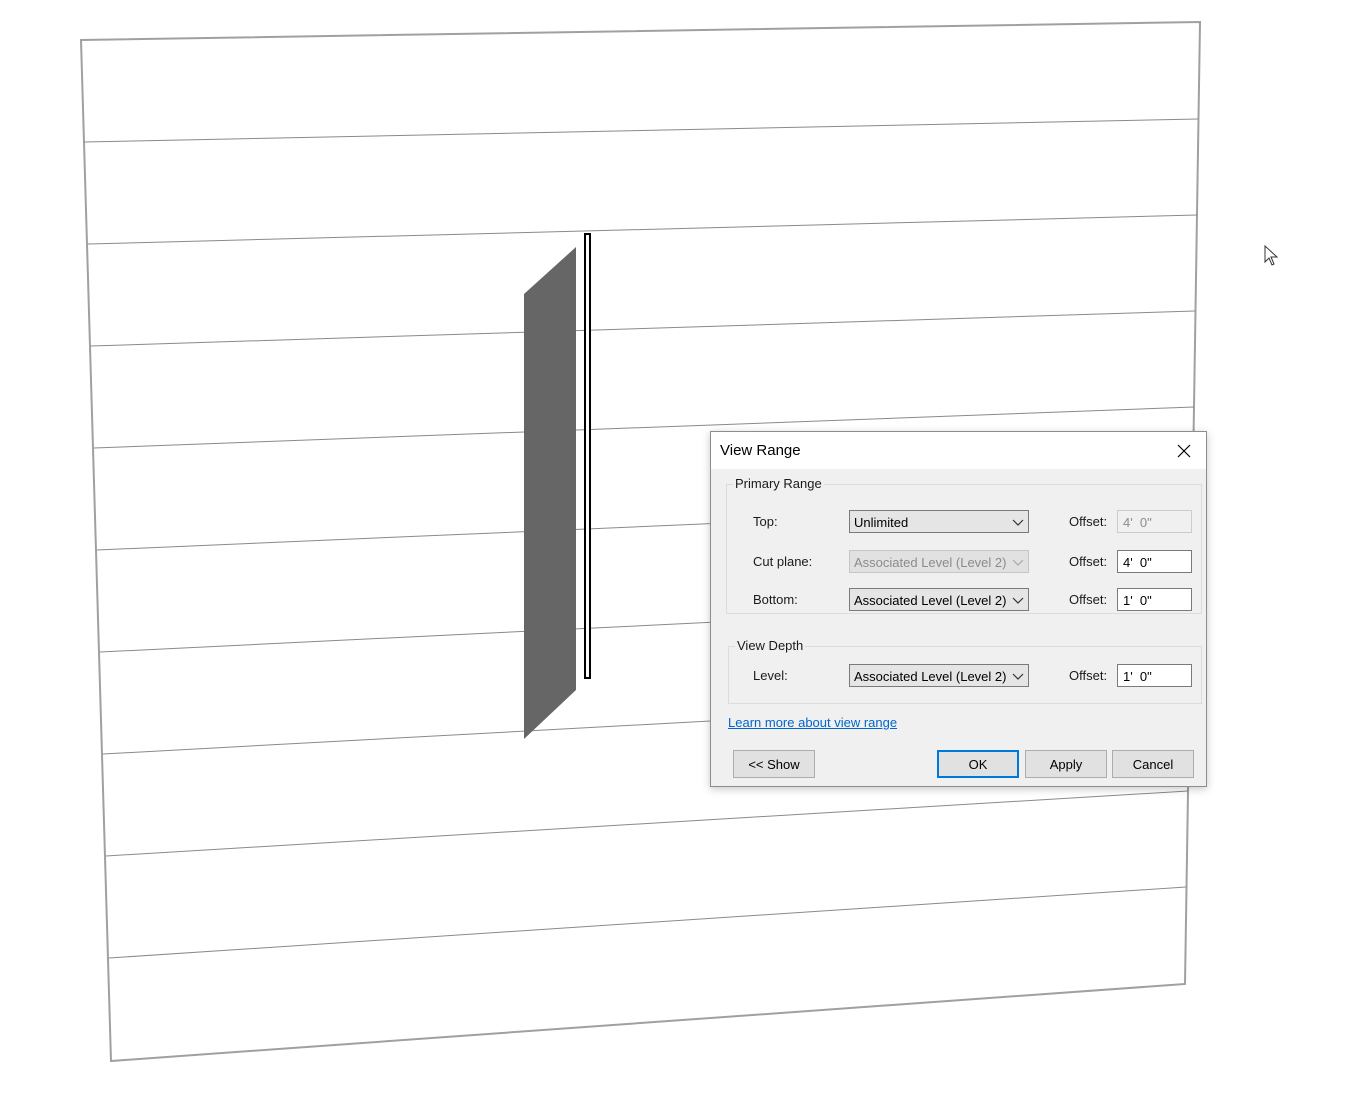 Image resolution: width=1345 pixels, height=1104 pixels. Describe the element at coordinates (1088, 599) in the screenshot. I see `bottom-offset-label: Offset:` at that location.